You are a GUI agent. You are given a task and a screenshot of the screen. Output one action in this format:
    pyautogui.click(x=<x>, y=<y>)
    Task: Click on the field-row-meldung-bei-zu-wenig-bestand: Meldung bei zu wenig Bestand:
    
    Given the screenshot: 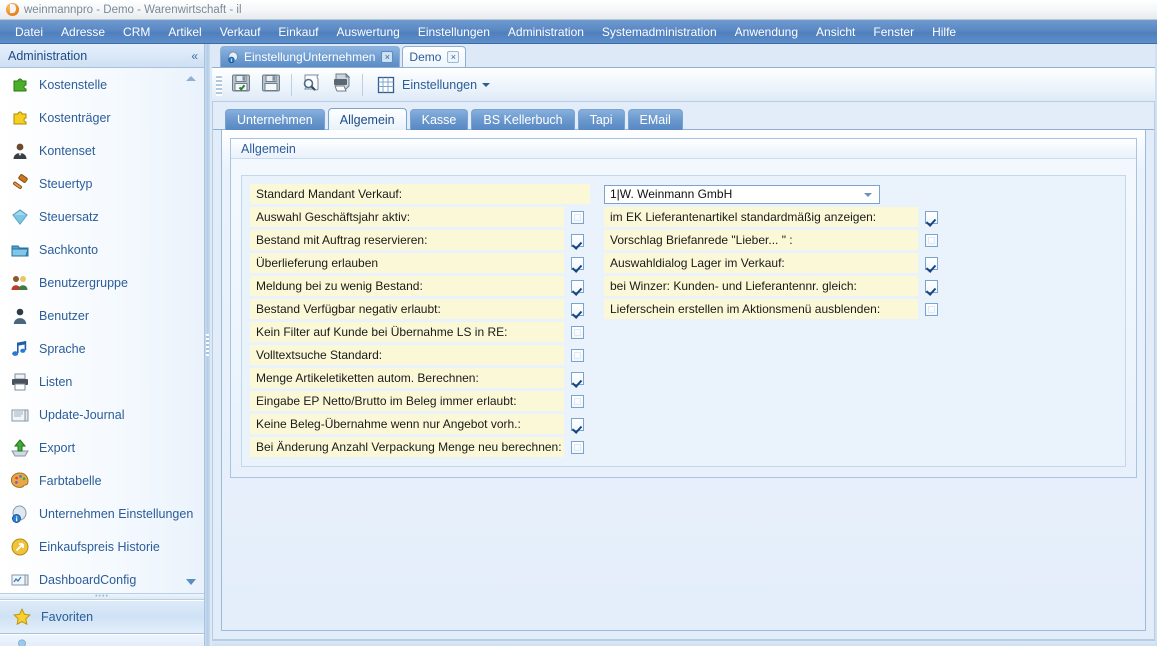 What is the action you would take?
    pyautogui.click(x=420, y=286)
    